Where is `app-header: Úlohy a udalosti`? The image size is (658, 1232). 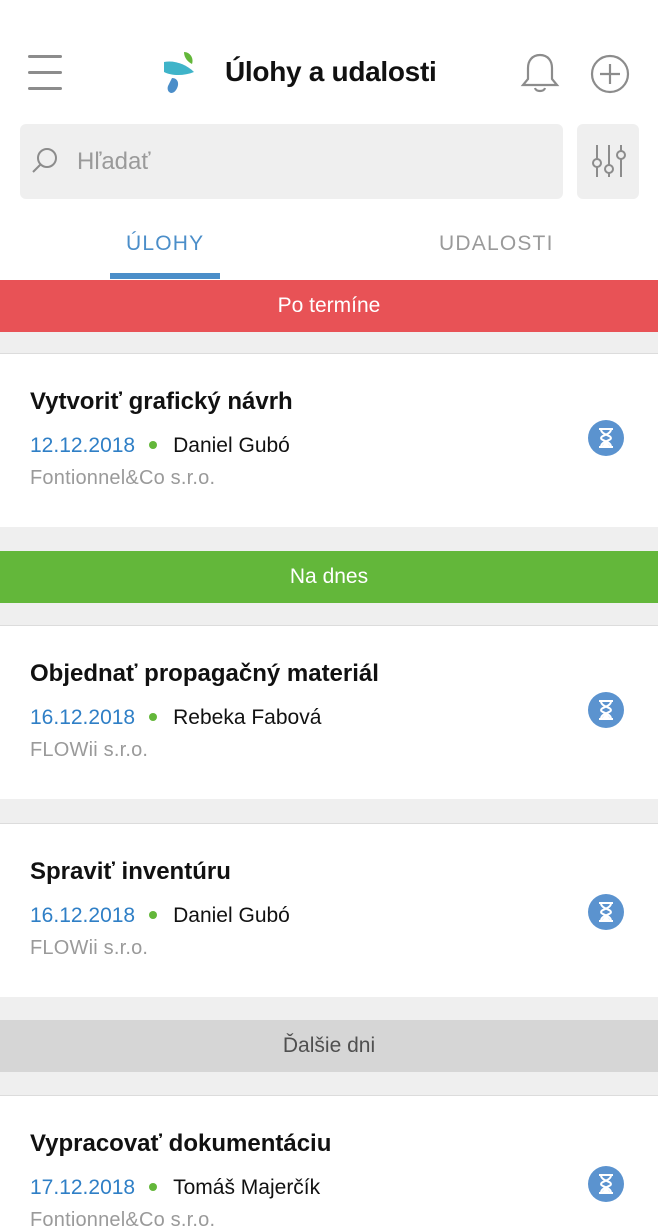
app-header: Úlohy a udalosti is located at coordinates (329, 60).